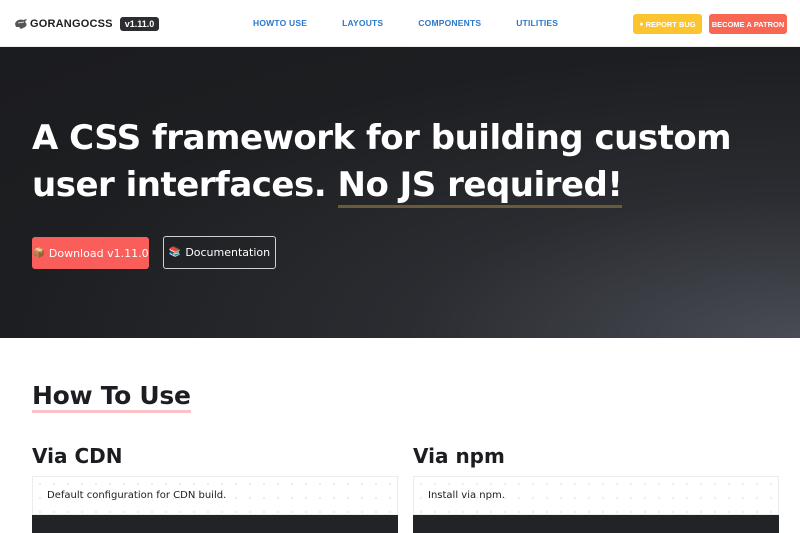 The image size is (800, 533). Describe the element at coordinates (215, 495) in the screenshot. I see `cdn-note: Default configuration for CDN build.` at that location.